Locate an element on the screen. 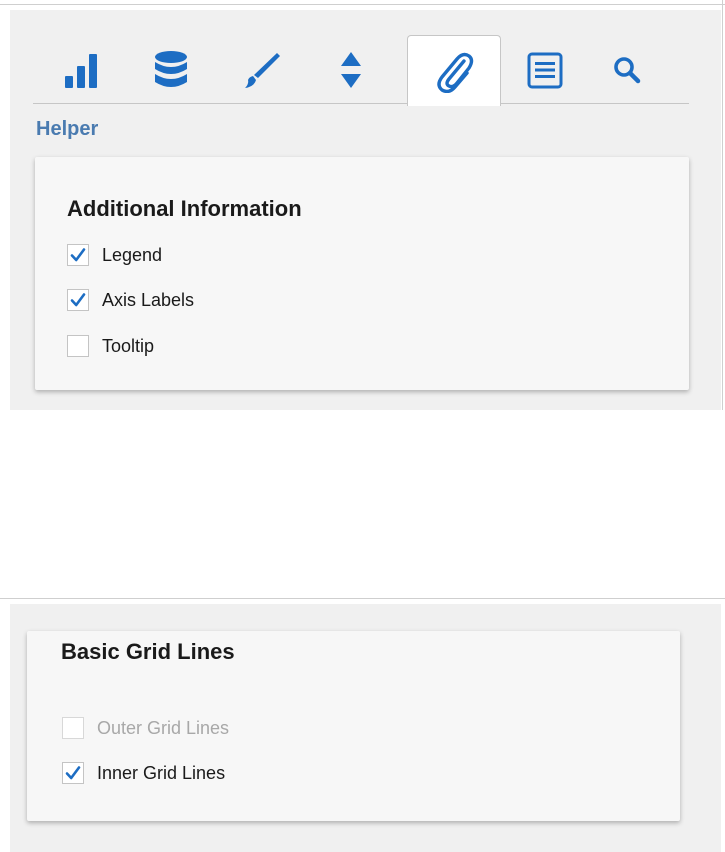 The image size is (725, 852). tab-chart is located at coordinates (81, 69).